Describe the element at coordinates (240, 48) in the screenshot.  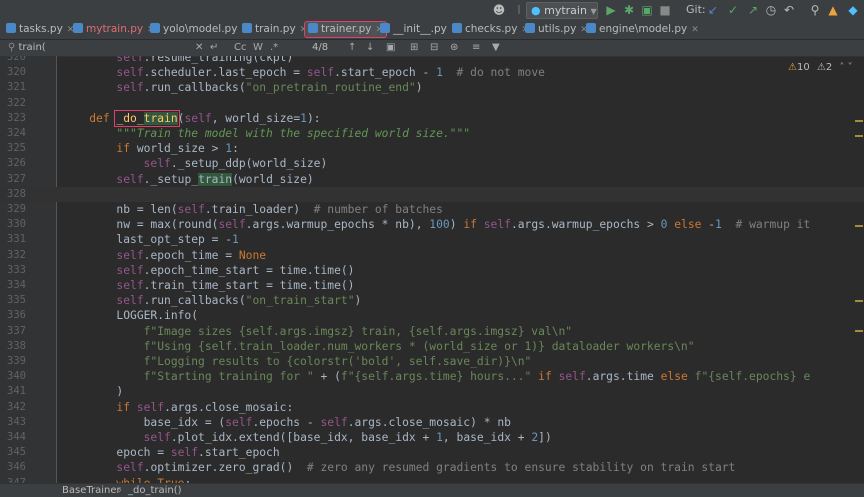
I see `match-case-toggle: Cc` at that location.